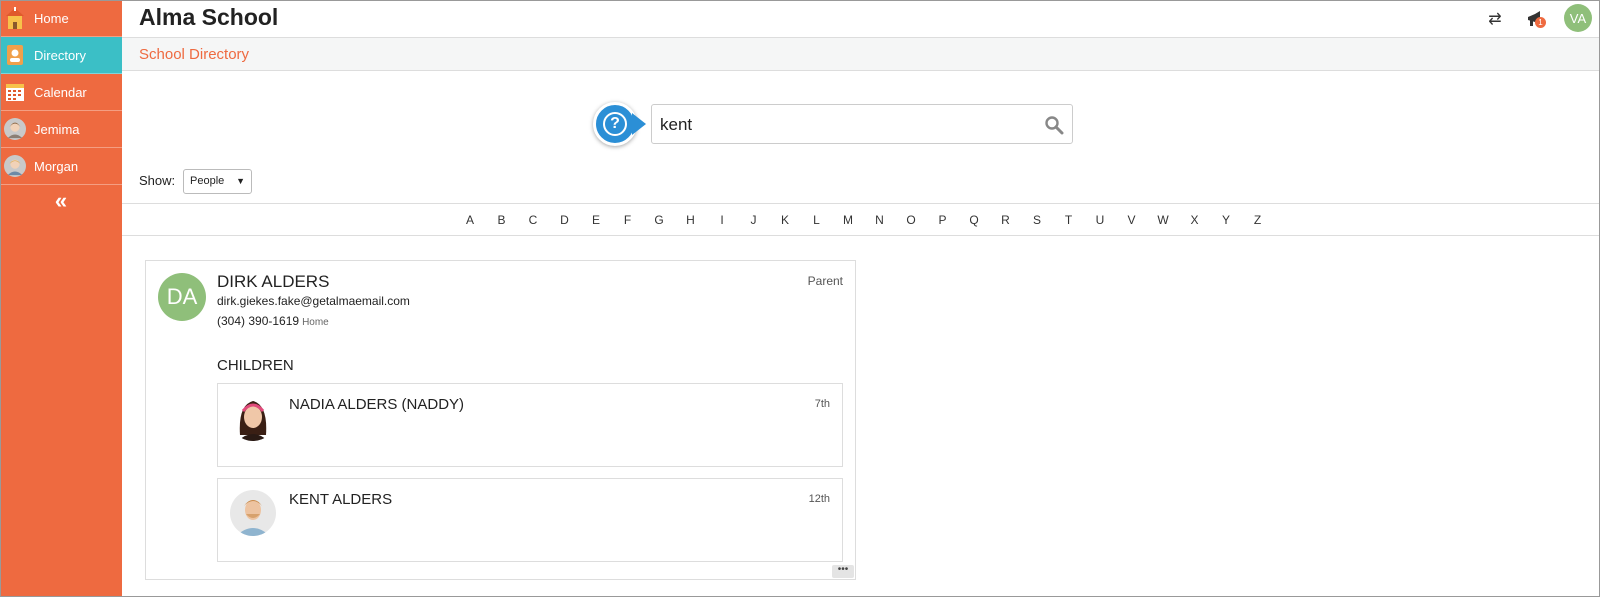  I want to click on child-name: KENT ALDERS, so click(341, 499).